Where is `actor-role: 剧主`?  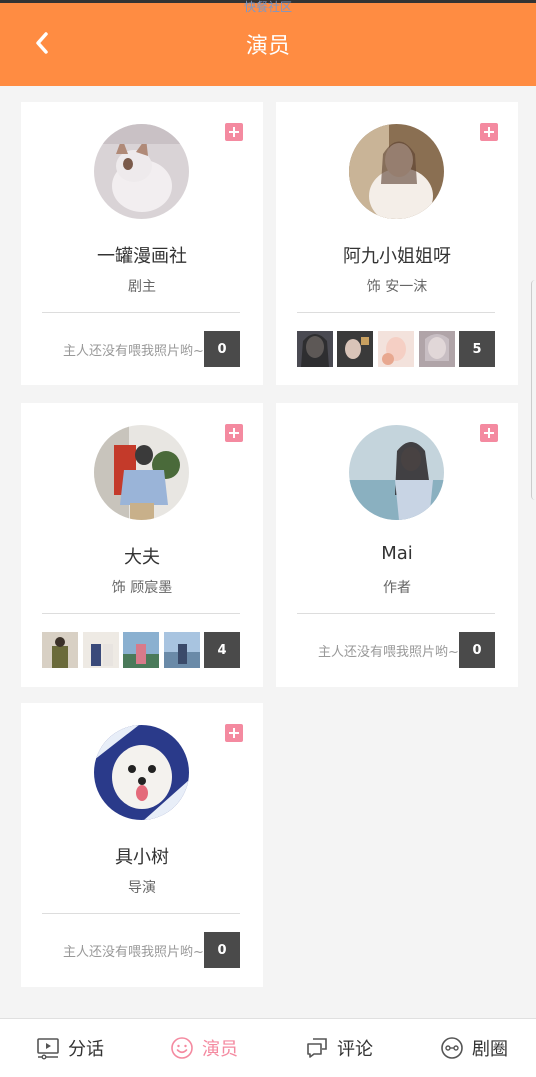 actor-role: 剧主 is located at coordinates (142, 287).